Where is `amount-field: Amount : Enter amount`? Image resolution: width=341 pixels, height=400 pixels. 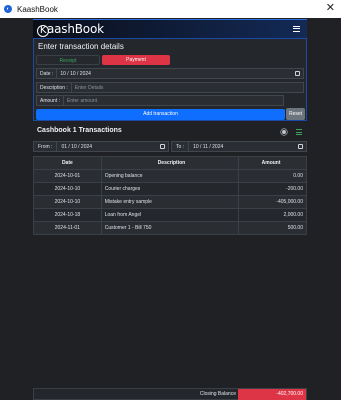
amount-field: Amount : Enter amount is located at coordinates (160, 100).